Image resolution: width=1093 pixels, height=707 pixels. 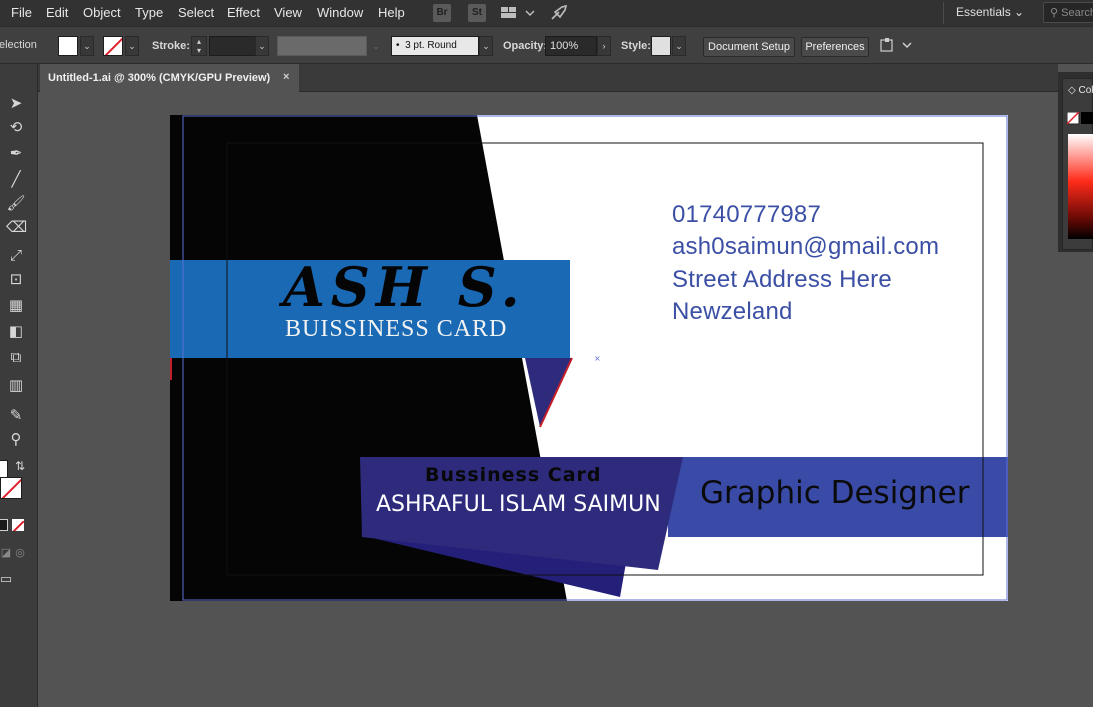 What do you see at coordinates (519, 13) in the screenshot?
I see `arrange-documents-icon` at bounding box center [519, 13].